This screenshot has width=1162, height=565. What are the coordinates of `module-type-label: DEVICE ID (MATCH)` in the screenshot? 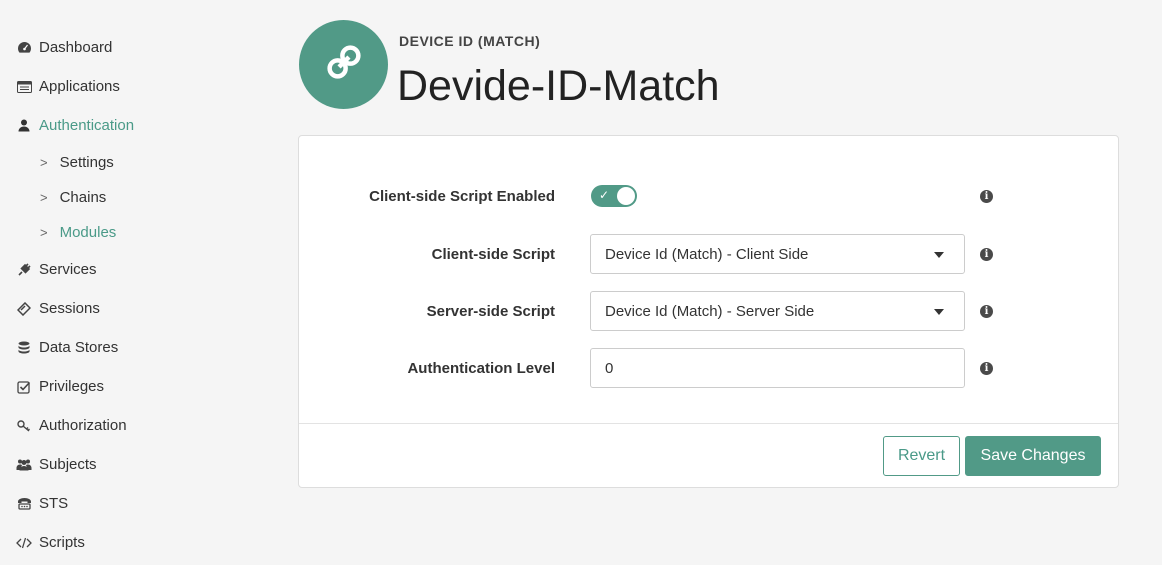 It's located at (470, 41).